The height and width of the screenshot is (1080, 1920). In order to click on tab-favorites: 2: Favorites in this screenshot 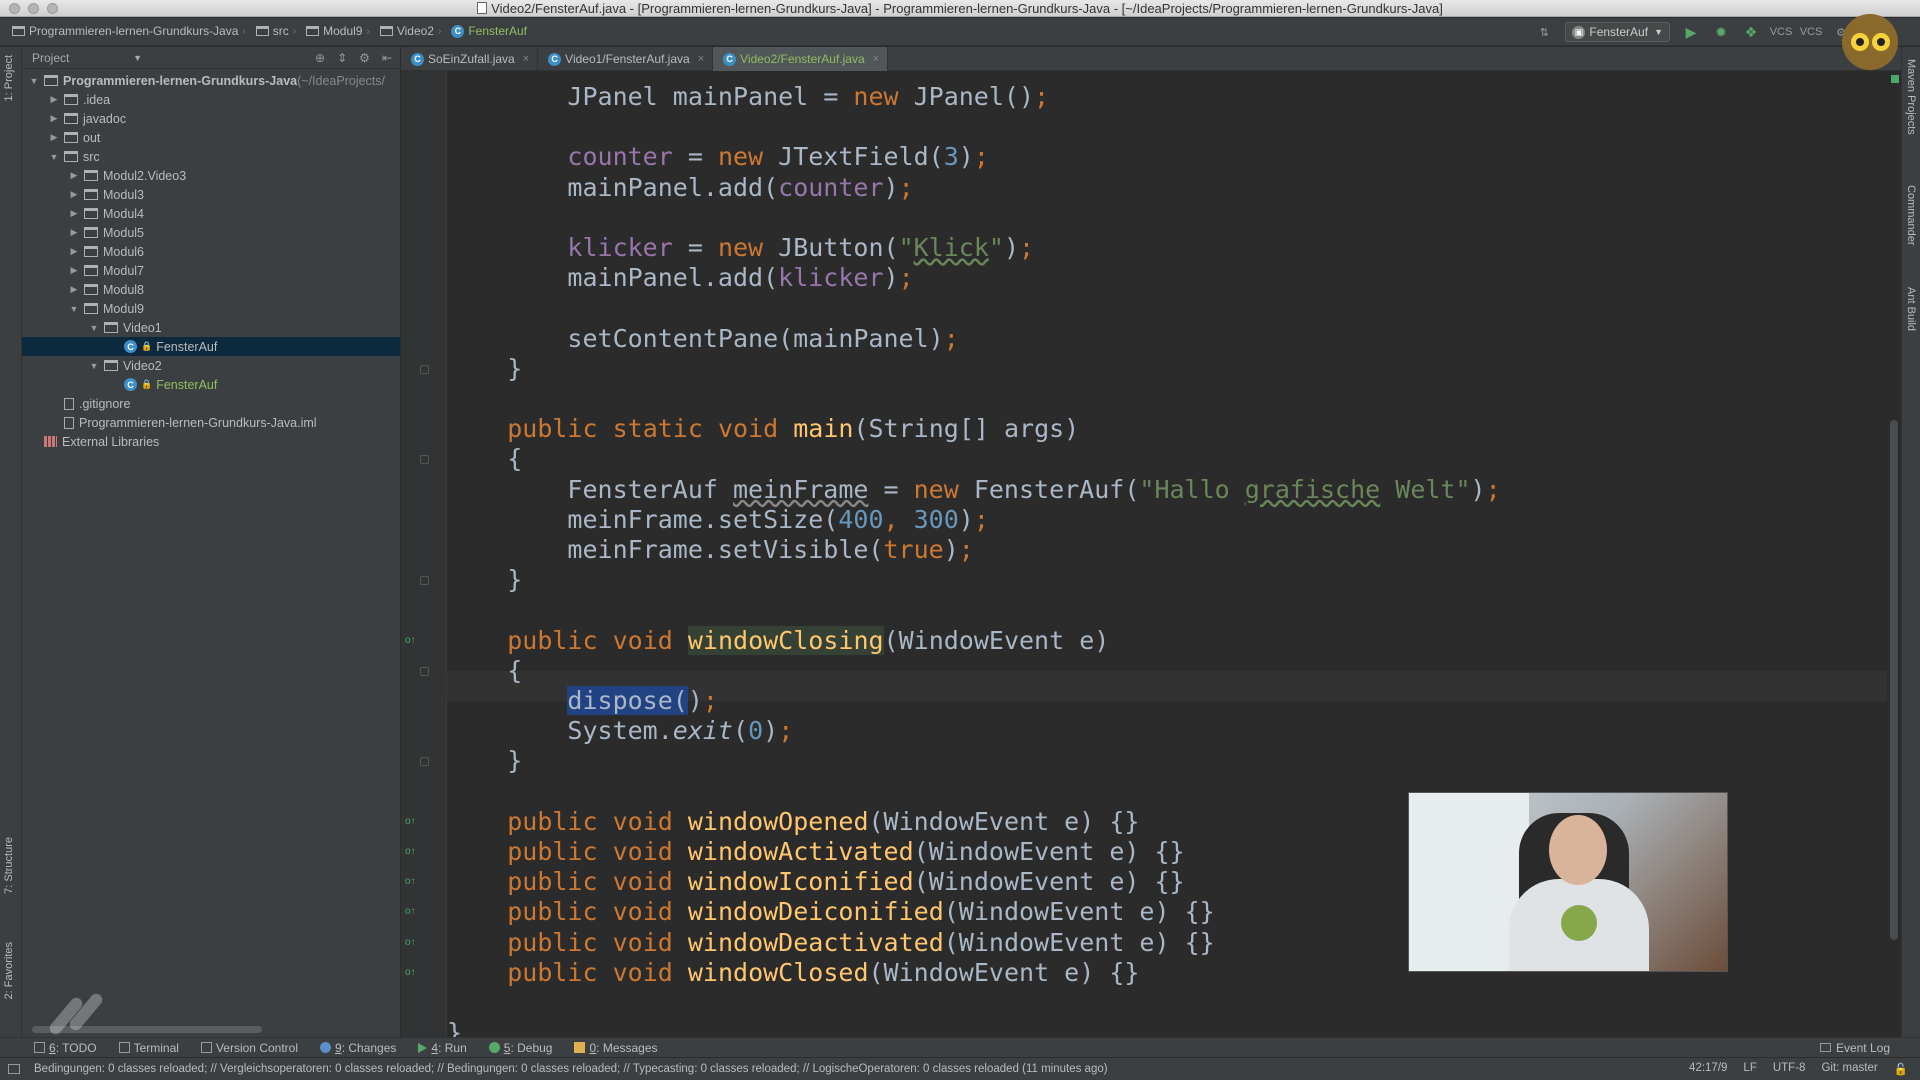, I will do `click(9, 970)`.